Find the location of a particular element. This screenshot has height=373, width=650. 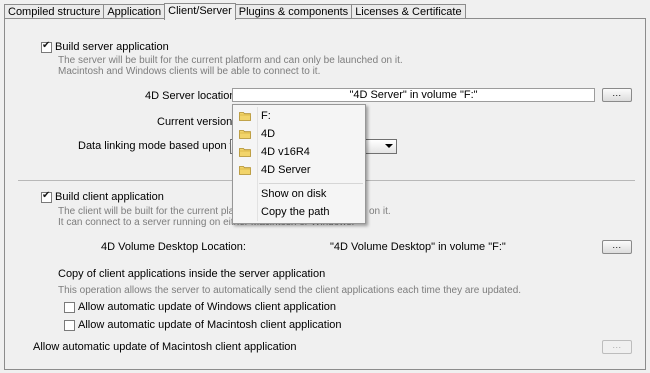

tab-application: Application is located at coordinates (134, 11).